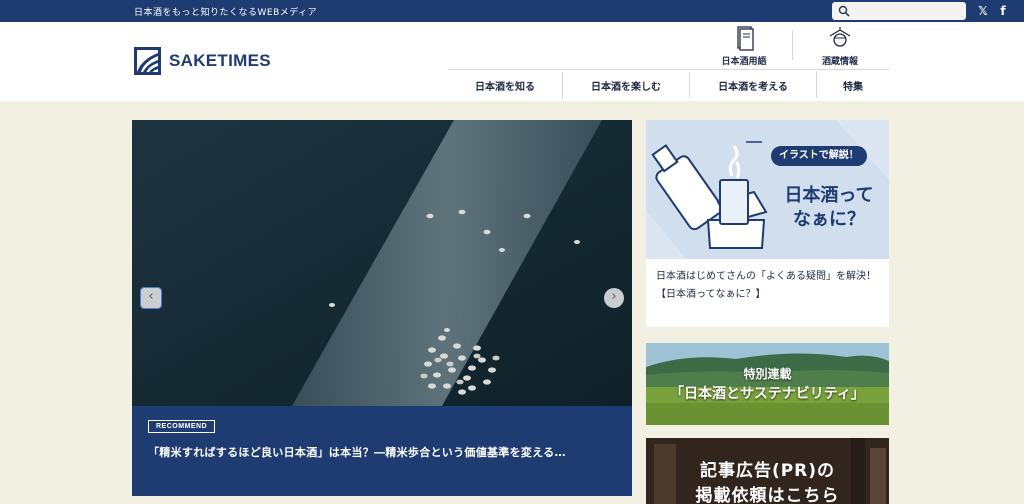 The height and width of the screenshot is (504, 1024). I want to click on util-link-glossary: 日本酒用語, so click(744, 46).